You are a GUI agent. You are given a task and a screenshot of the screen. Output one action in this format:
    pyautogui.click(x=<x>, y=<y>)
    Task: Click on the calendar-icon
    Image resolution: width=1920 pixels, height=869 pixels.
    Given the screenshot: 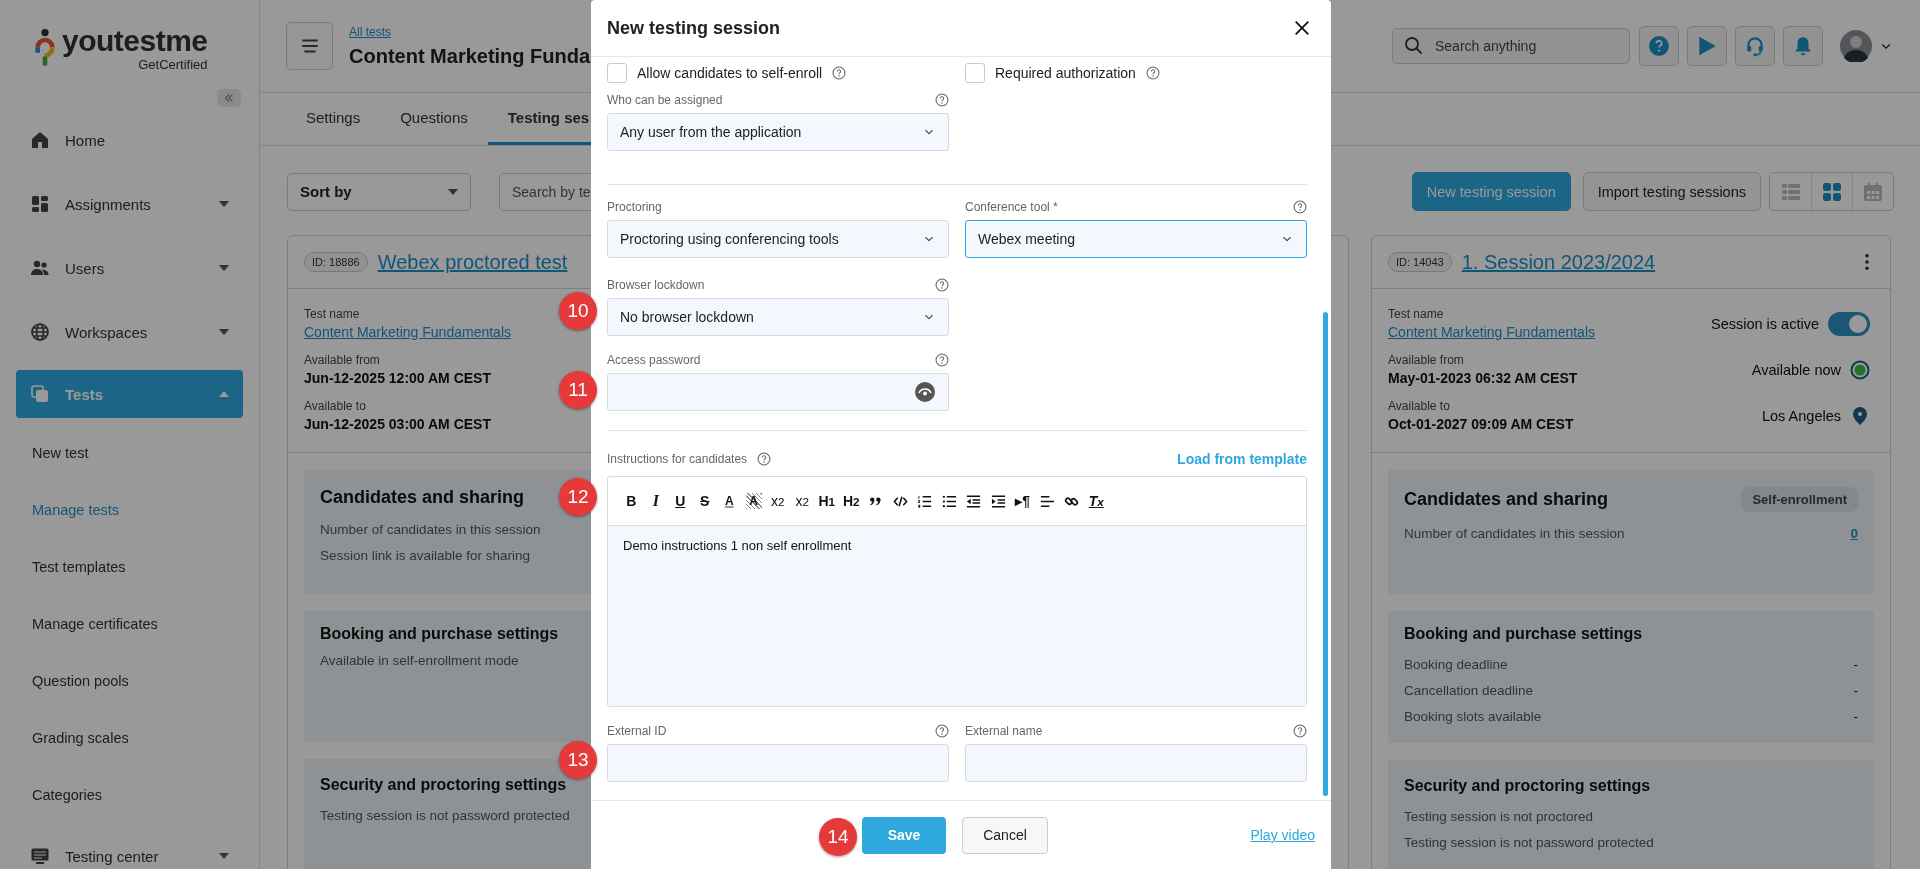 What is the action you would take?
    pyautogui.click(x=1873, y=191)
    